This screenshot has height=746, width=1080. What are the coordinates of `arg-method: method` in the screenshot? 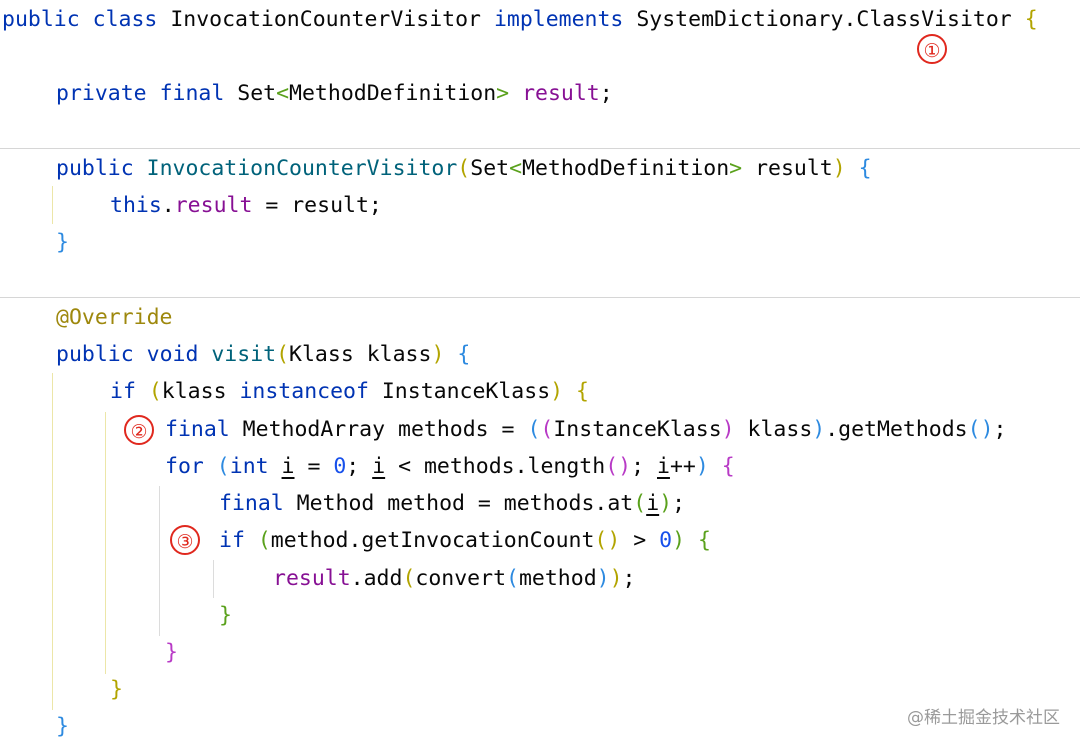 It's located at (557, 578).